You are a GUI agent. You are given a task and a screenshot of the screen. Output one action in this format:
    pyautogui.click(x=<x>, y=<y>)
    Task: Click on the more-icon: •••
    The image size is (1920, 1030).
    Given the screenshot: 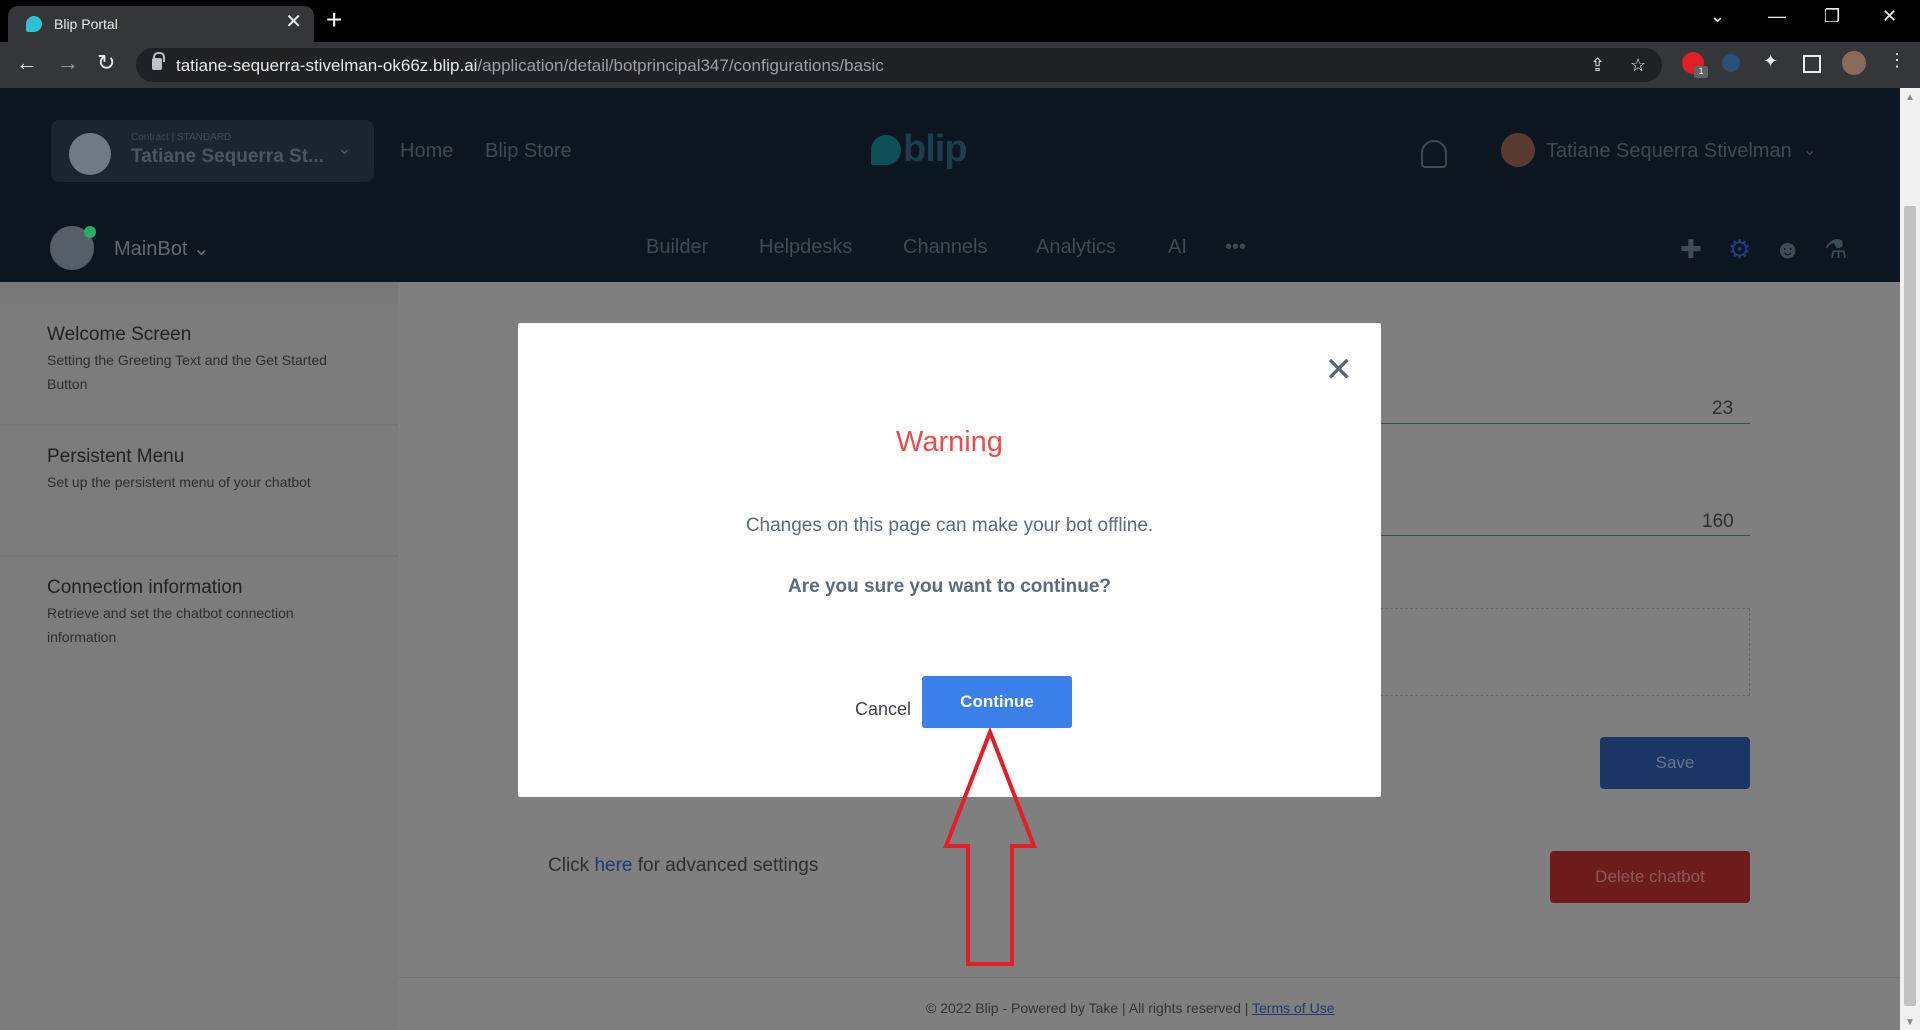 What is the action you would take?
    pyautogui.click(x=1235, y=247)
    